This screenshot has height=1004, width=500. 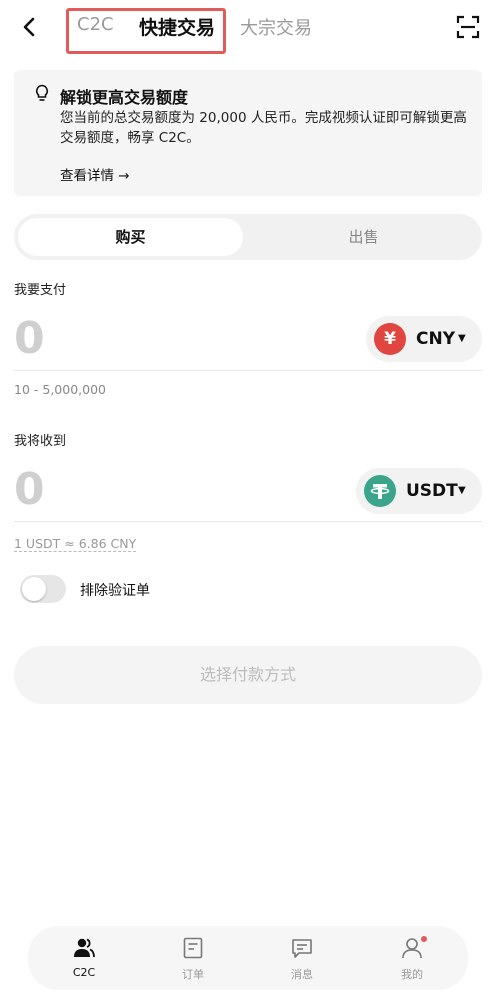 What do you see at coordinates (95, 174) in the screenshot?
I see `view-details-link: 查看详情 →` at bounding box center [95, 174].